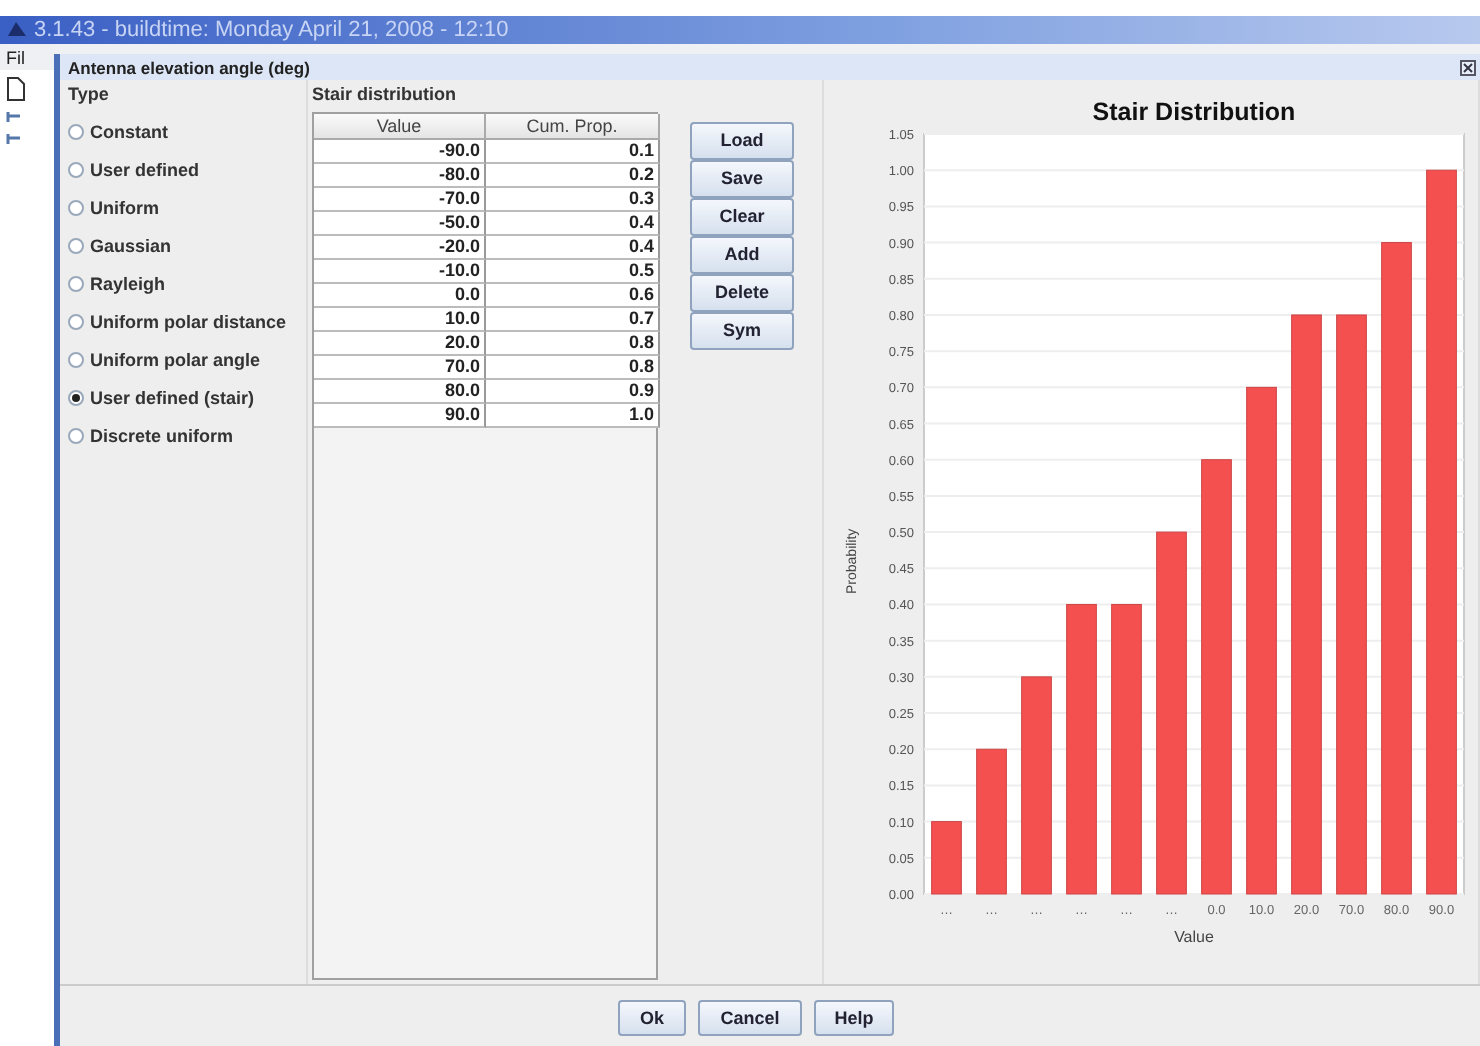  I want to click on close-icon, so click(1468, 67).